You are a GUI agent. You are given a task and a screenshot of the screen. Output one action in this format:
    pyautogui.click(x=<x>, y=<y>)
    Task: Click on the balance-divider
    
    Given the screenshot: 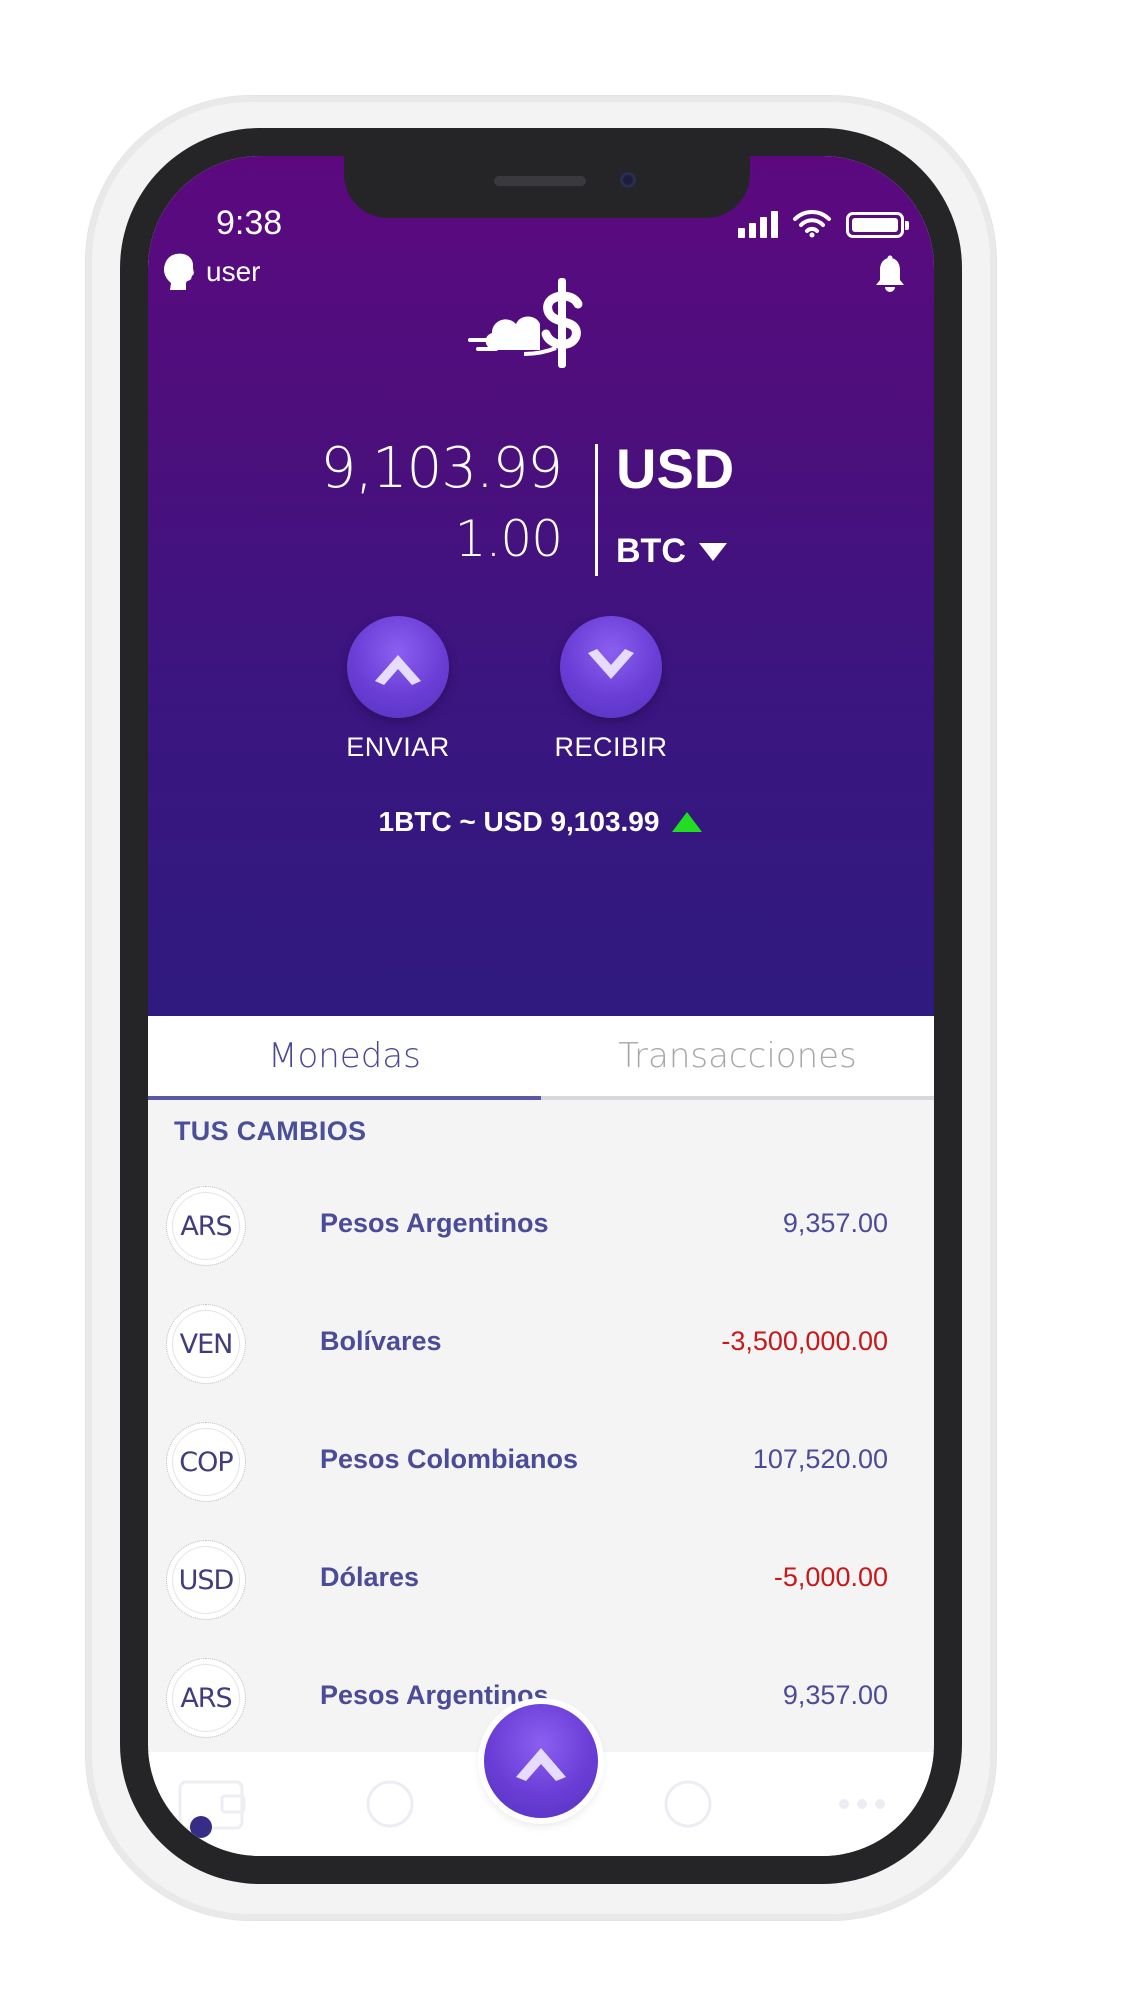 What is the action you would take?
    pyautogui.click(x=596, y=510)
    